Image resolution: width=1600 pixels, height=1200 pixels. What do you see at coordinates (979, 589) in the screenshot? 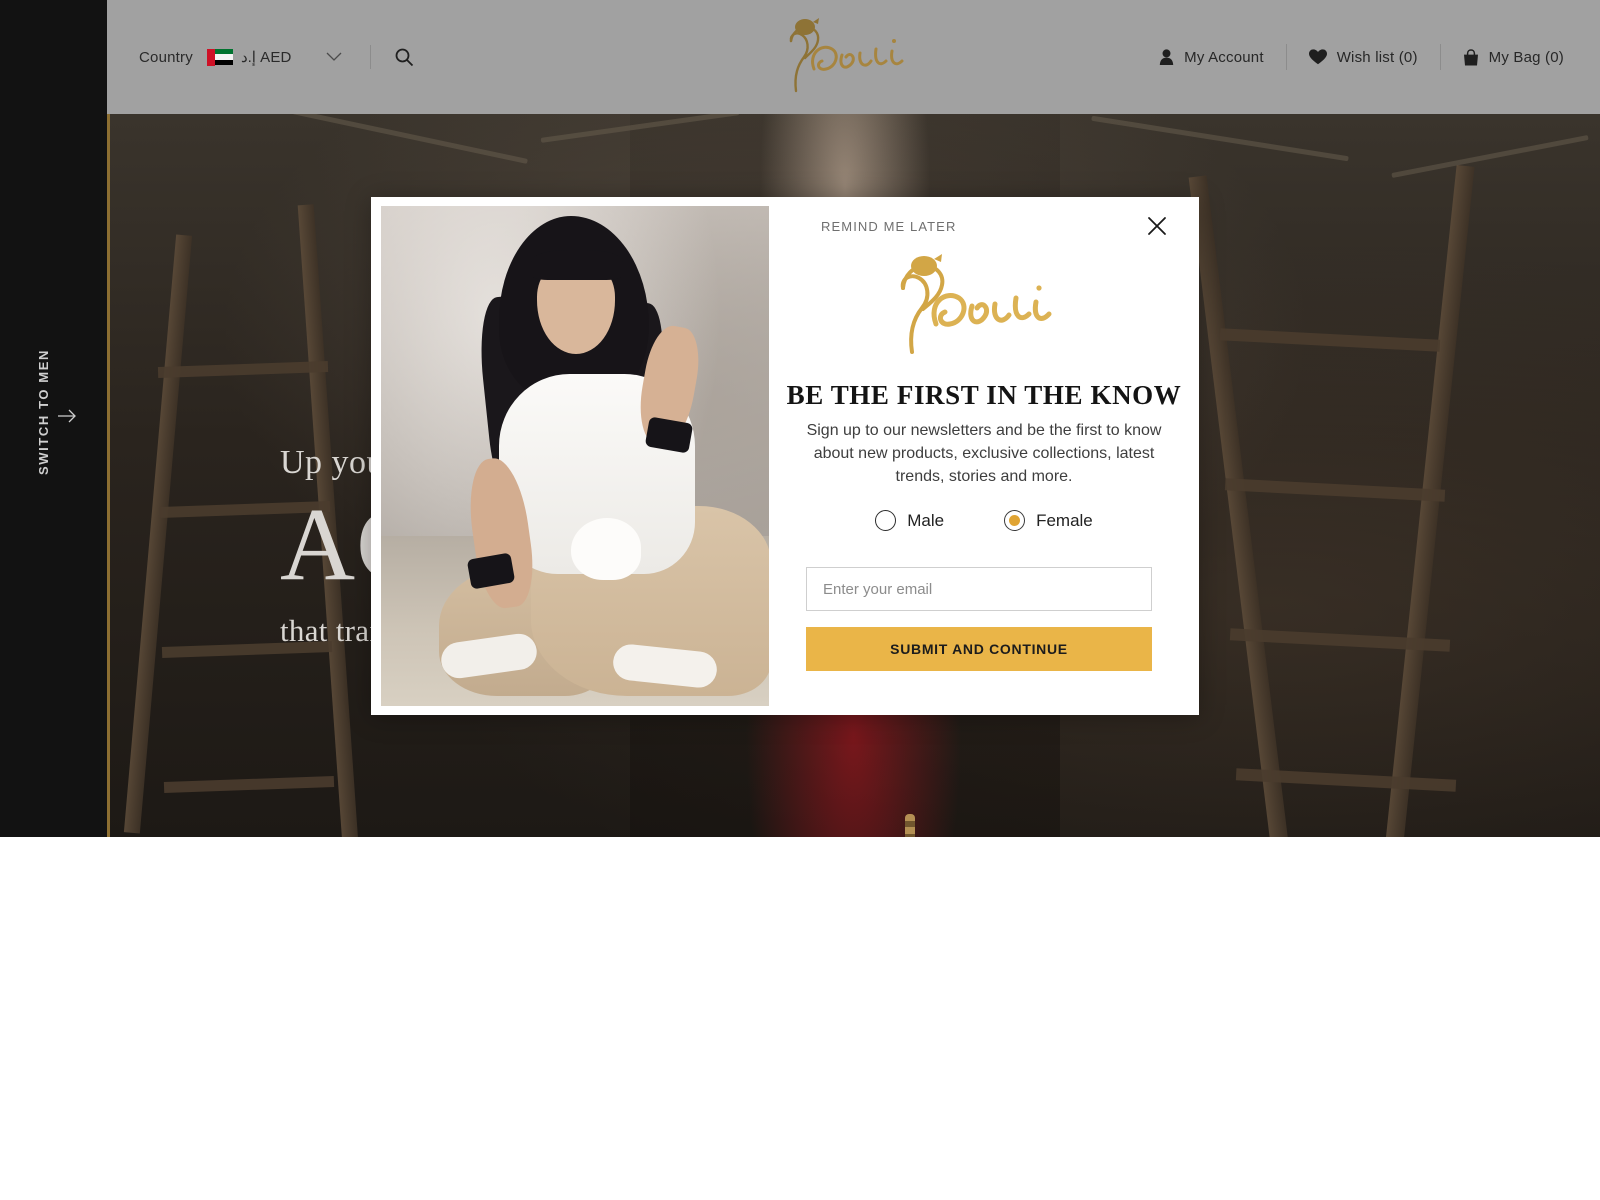
I see `email-field` at bounding box center [979, 589].